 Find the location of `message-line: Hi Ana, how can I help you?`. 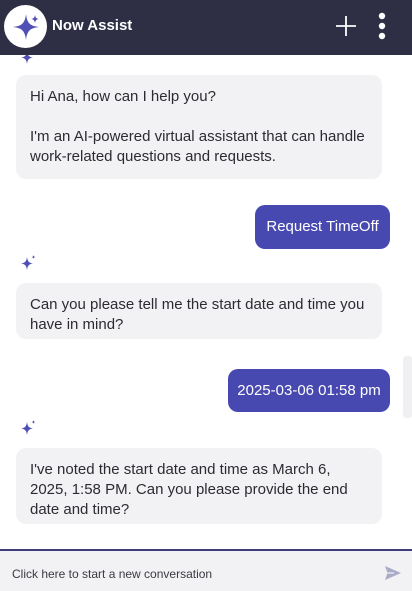

message-line: Hi Ana, how can I help you? is located at coordinates (123, 96).